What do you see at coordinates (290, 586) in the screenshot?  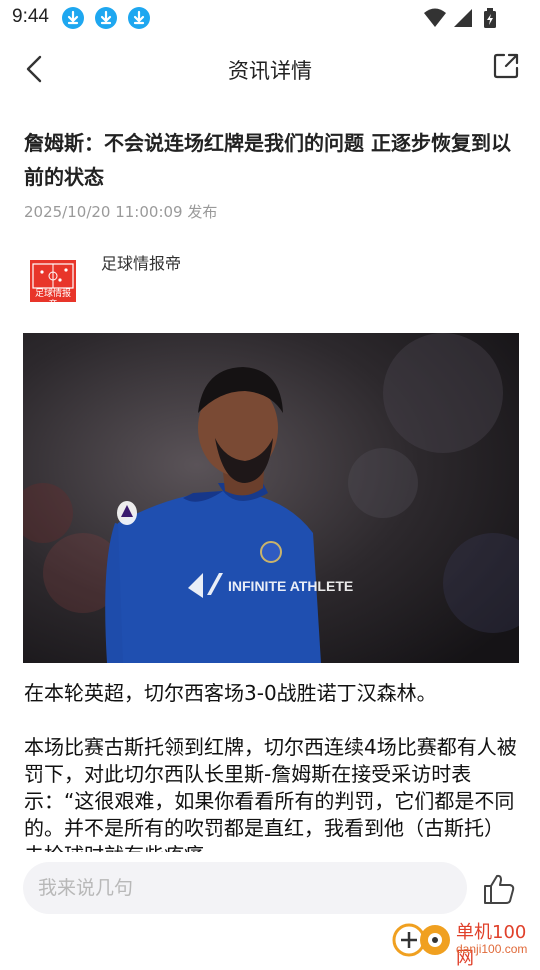 I see `jersey-sponsor-text: INFINITE ATHLETE` at bounding box center [290, 586].